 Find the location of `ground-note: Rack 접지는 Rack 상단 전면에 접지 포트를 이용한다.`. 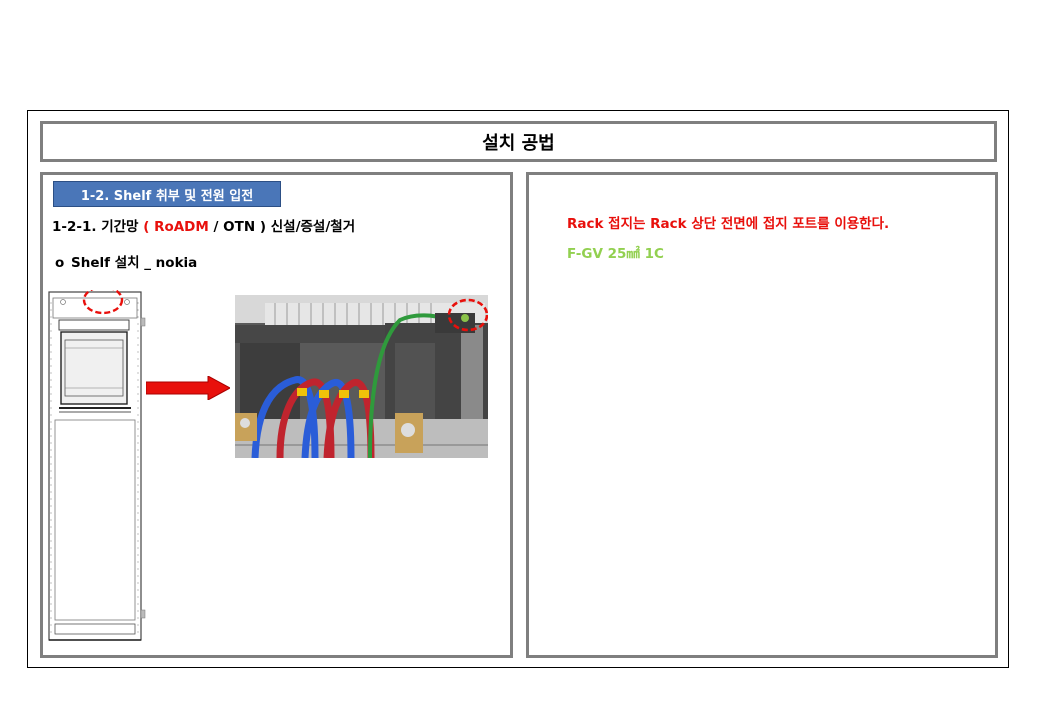

ground-note: Rack 접지는 Rack 상단 전면에 접지 포트를 이용한다. is located at coordinates (728, 224).